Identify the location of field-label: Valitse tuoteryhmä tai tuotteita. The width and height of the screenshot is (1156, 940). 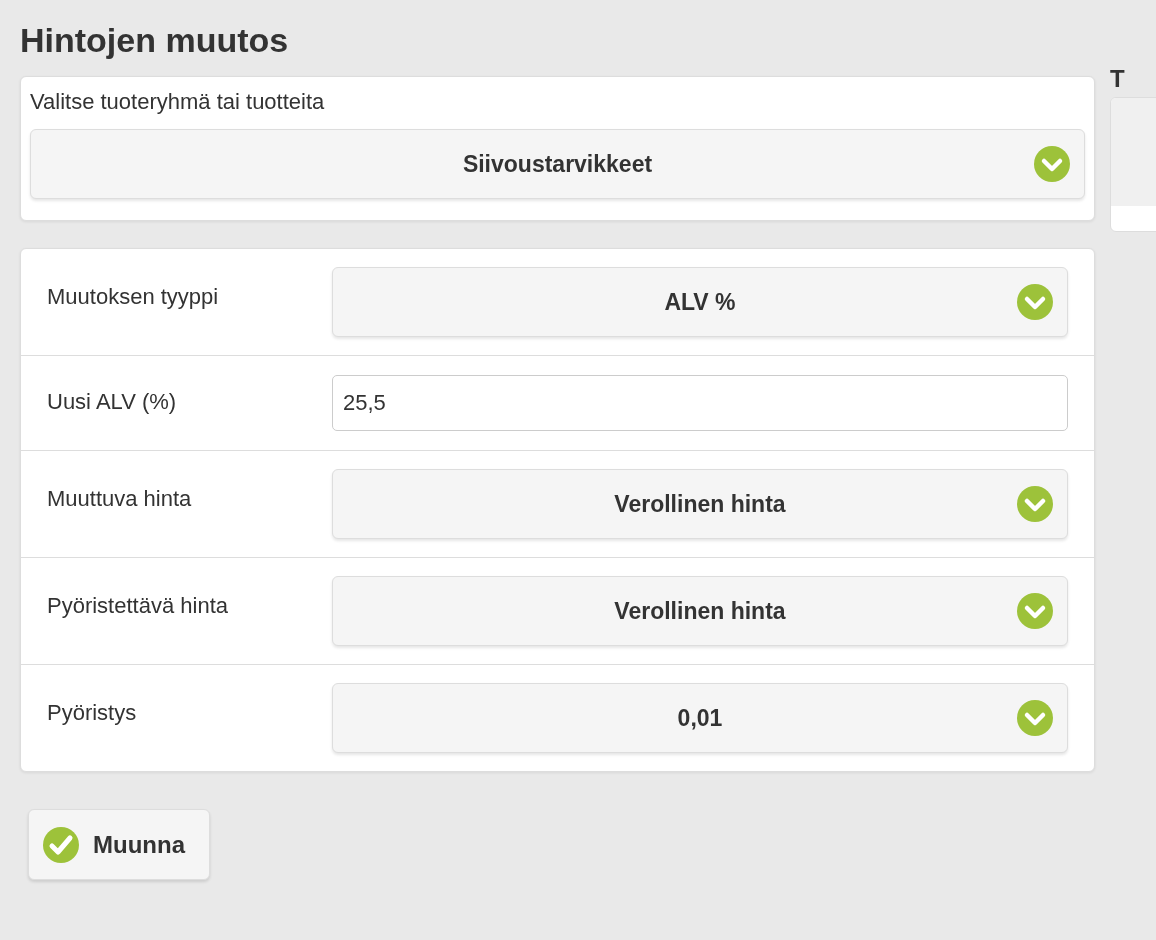
(178, 102).